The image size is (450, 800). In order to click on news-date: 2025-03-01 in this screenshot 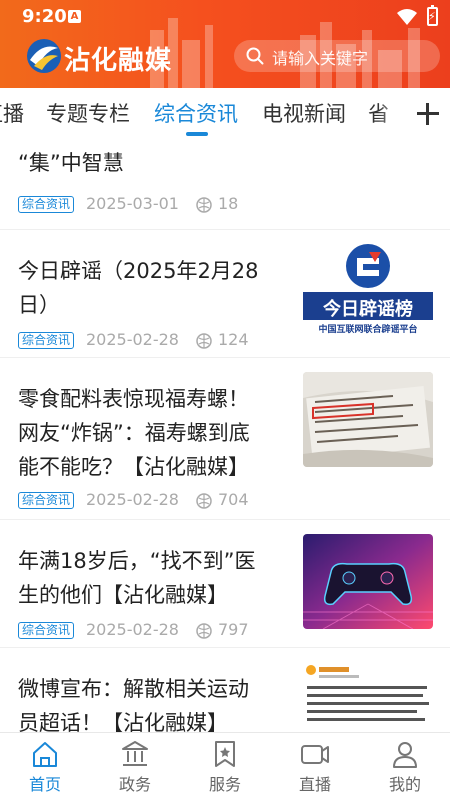, I will do `click(132, 203)`.